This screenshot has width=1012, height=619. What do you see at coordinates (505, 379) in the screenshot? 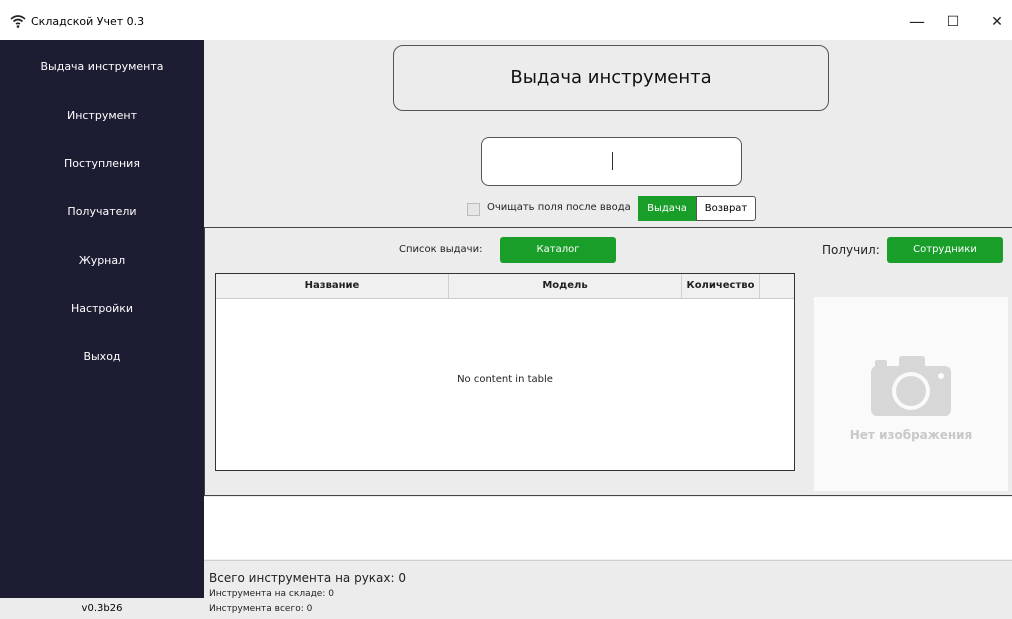
I see `table-empty-message: No content in table` at bounding box center [505, 379].